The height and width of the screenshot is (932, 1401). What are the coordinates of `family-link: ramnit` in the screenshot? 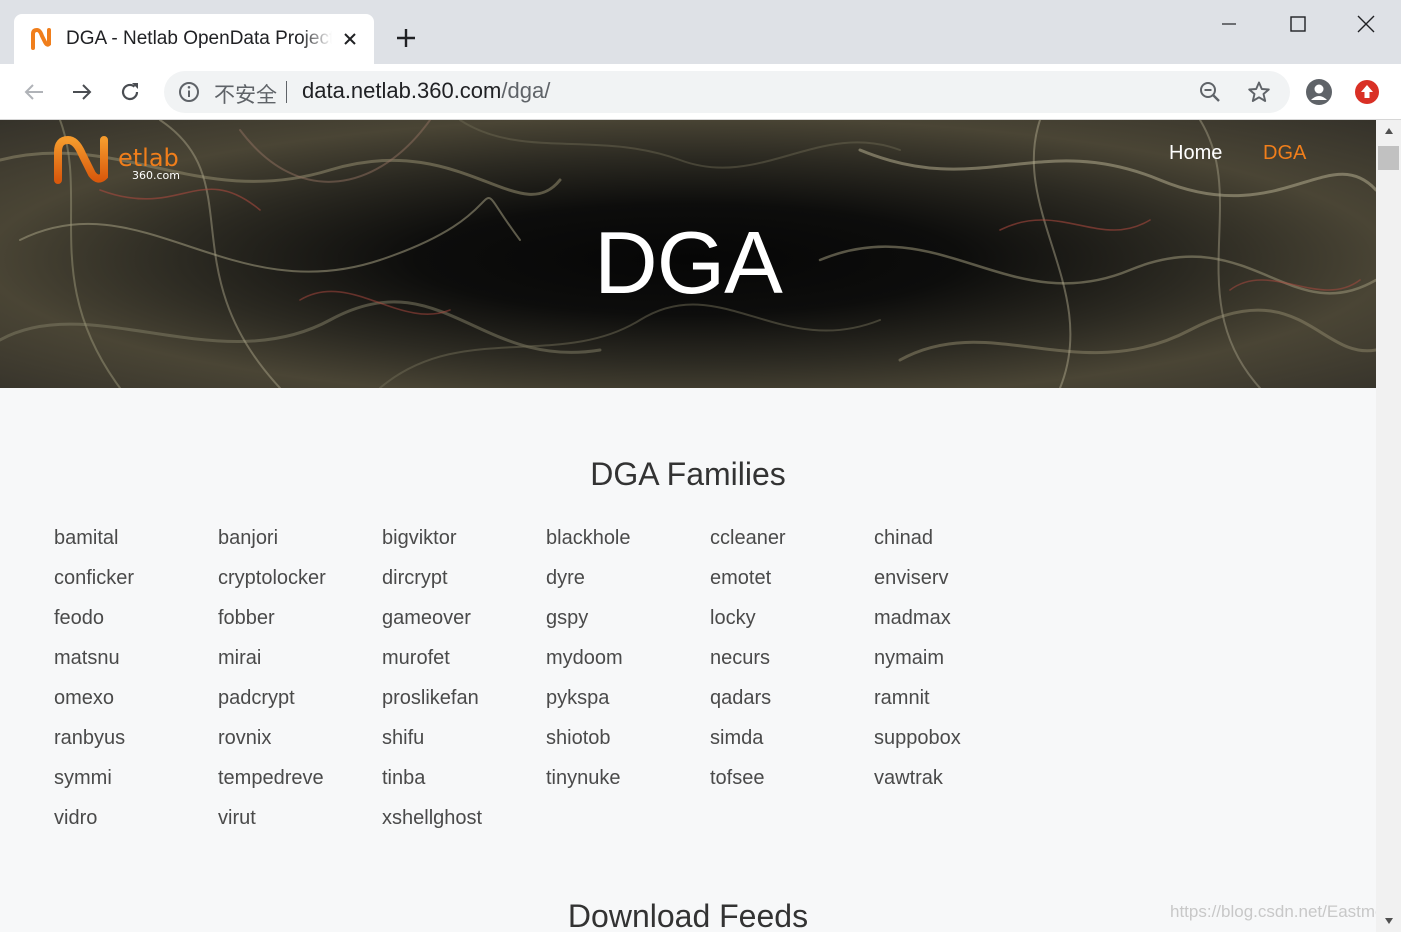 It's located at (956, 698).